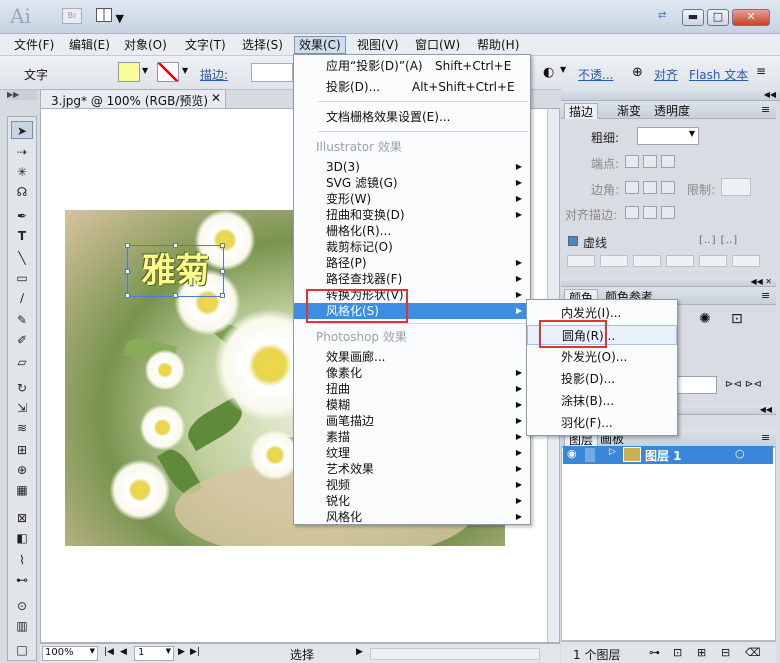 This screenshot has height=663, width=780. What do you see at coordinates (412, 405) in the screenshot?
I see `menu-blur: 模糊 ▶` at bounding box center [412, 405].